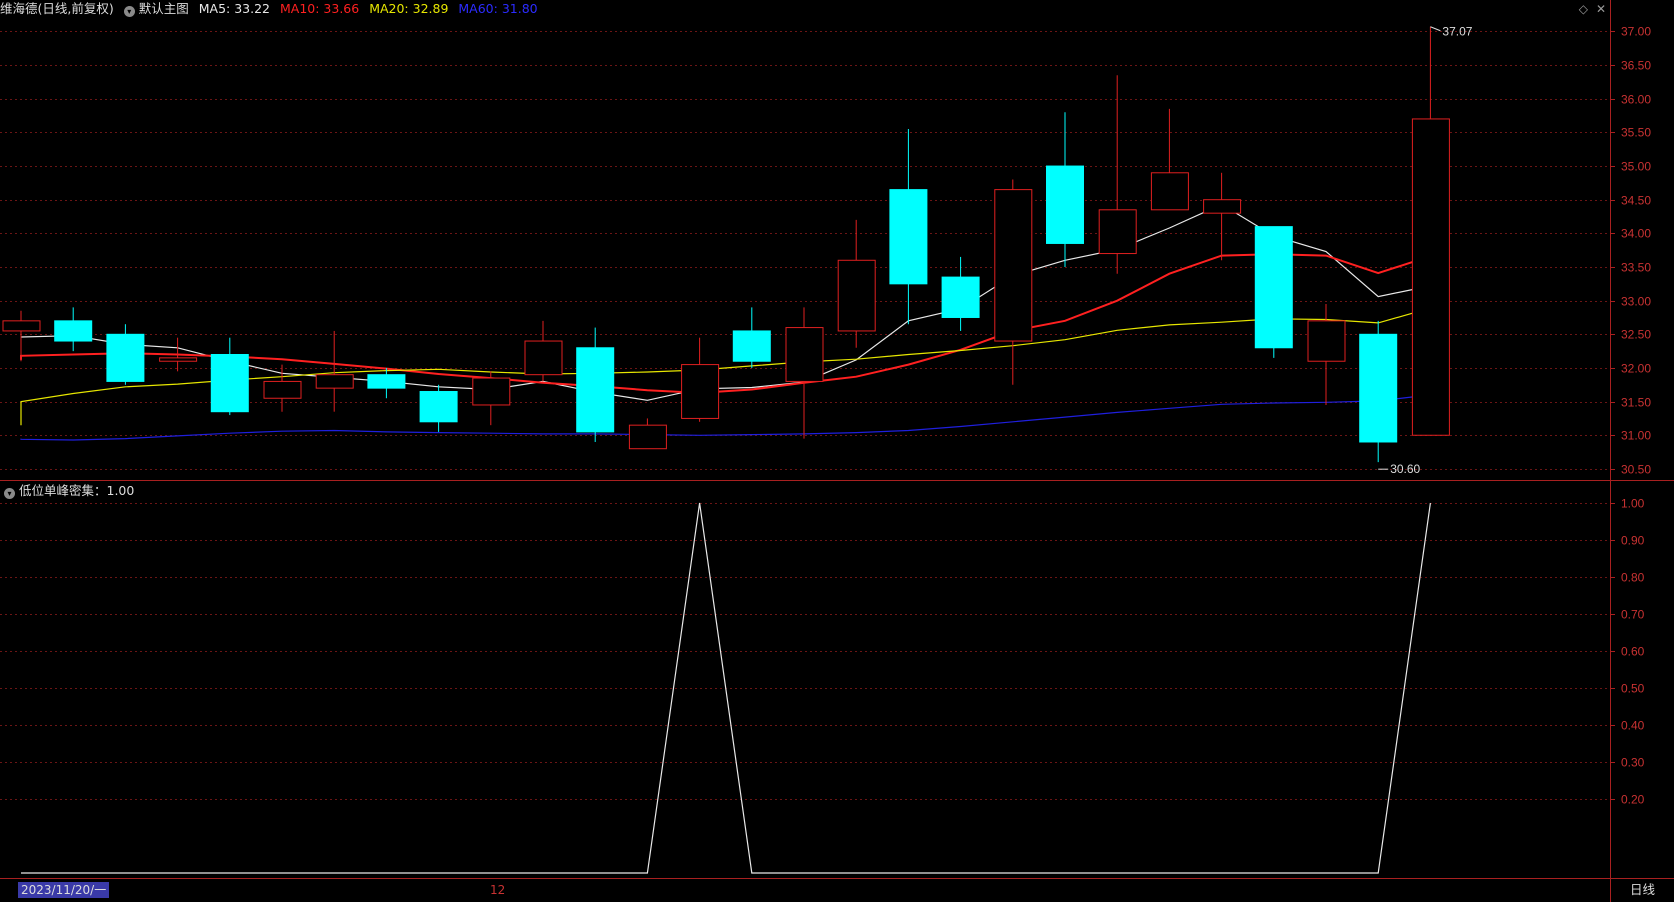 The width and height of the screenshot is (1674, 902). What do you see at coordinates (498, 8) in the screenshot?
I see `ma60-legend: MA60: 31.80` at bounding box center [498, 8].